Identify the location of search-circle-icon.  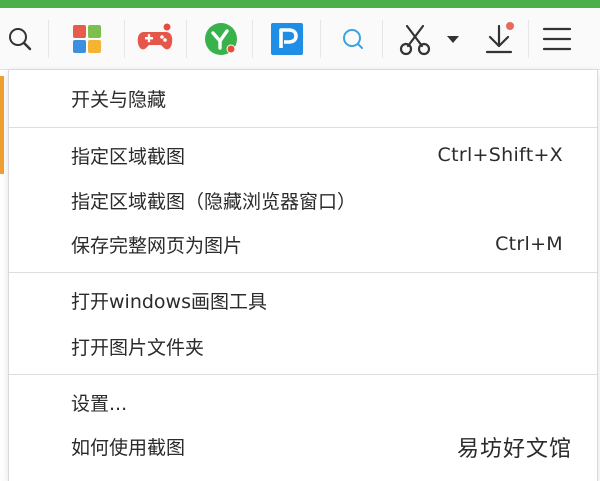
(353, 39).